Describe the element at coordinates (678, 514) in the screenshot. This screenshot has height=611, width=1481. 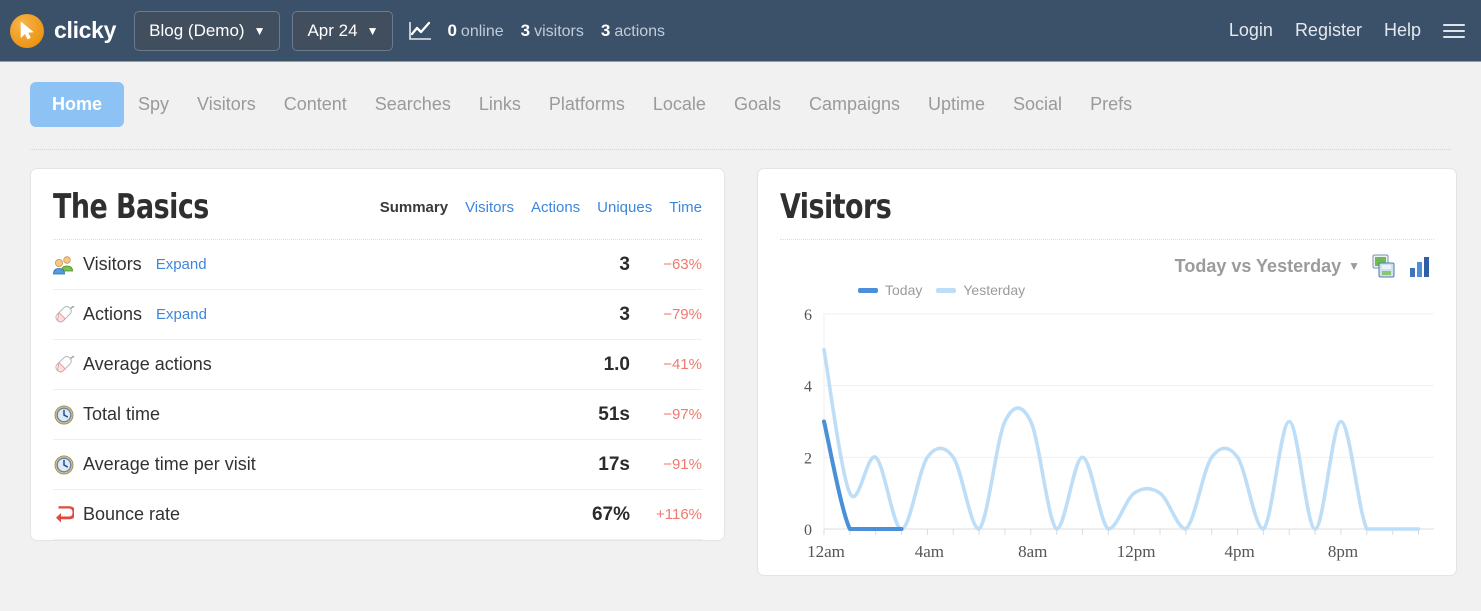
I see `stat-delta: +116%` at that location.